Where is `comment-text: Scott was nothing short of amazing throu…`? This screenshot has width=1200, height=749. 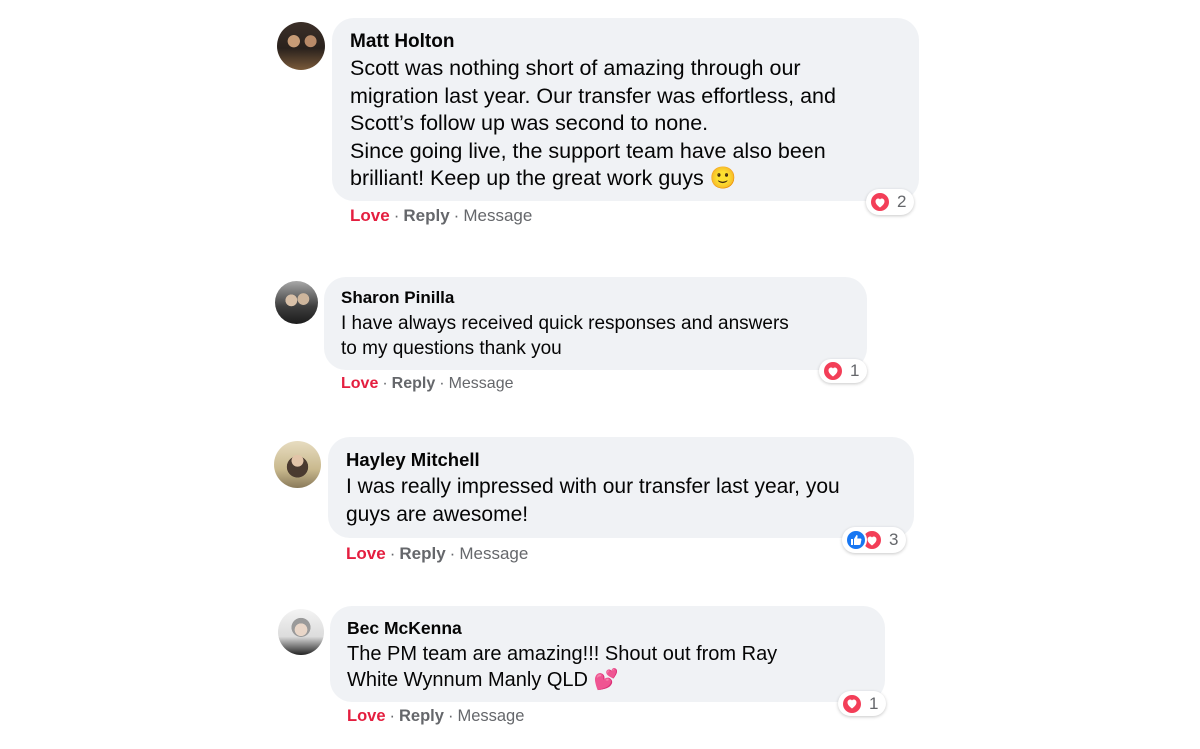 comment-text: Scott was nothing short of amazing throu… is located at coordinates (593, 123).